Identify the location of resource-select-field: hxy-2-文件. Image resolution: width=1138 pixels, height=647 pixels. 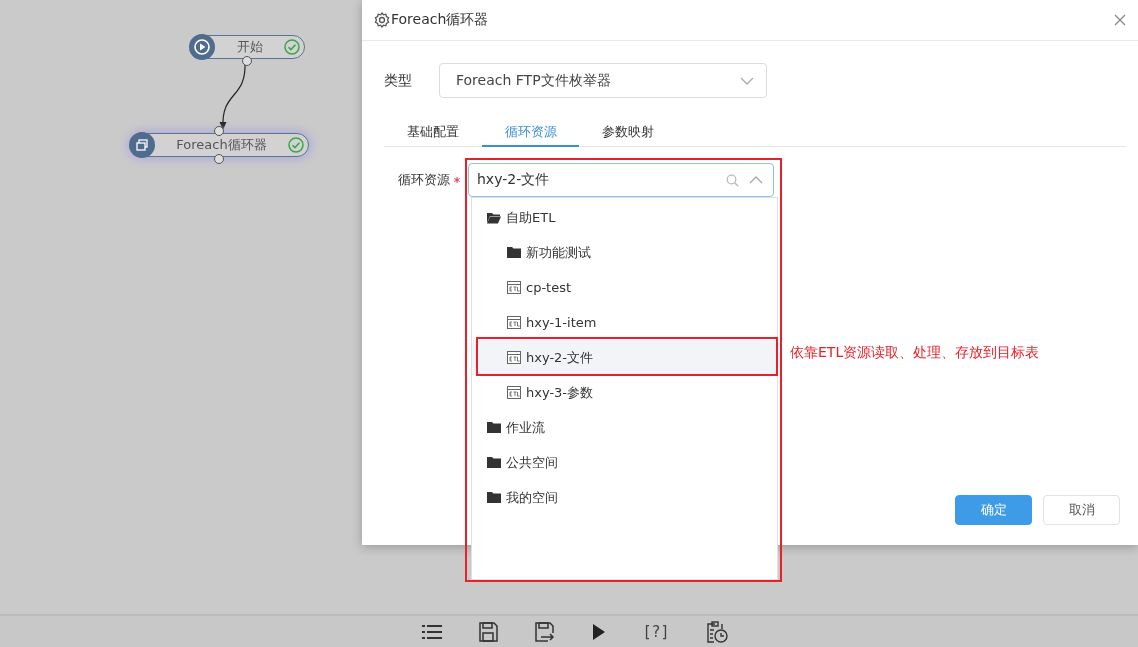
(621, 180).